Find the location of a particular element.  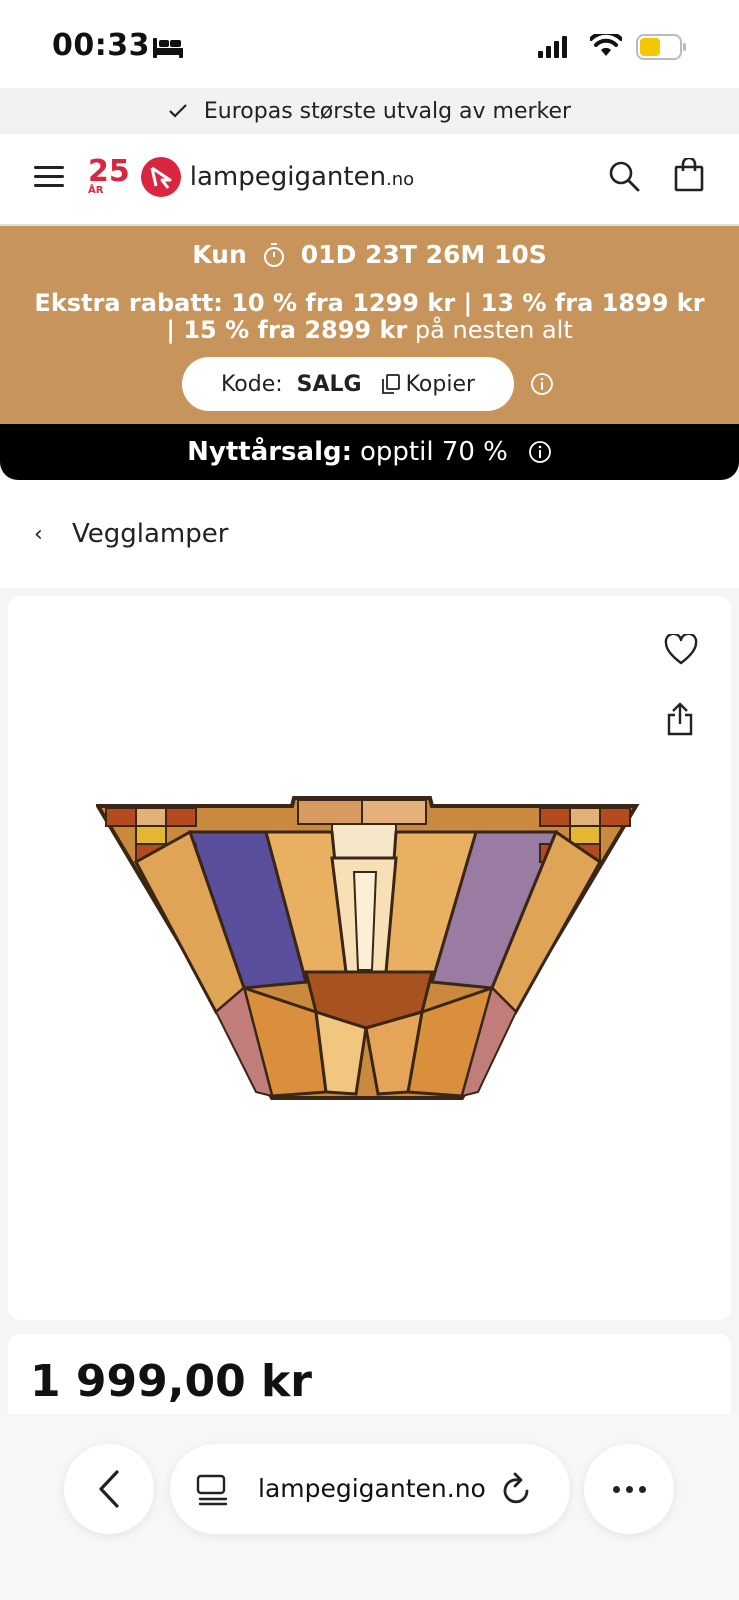

breadcrumb-link: Vegglamper is located at coordinates (150, 534).